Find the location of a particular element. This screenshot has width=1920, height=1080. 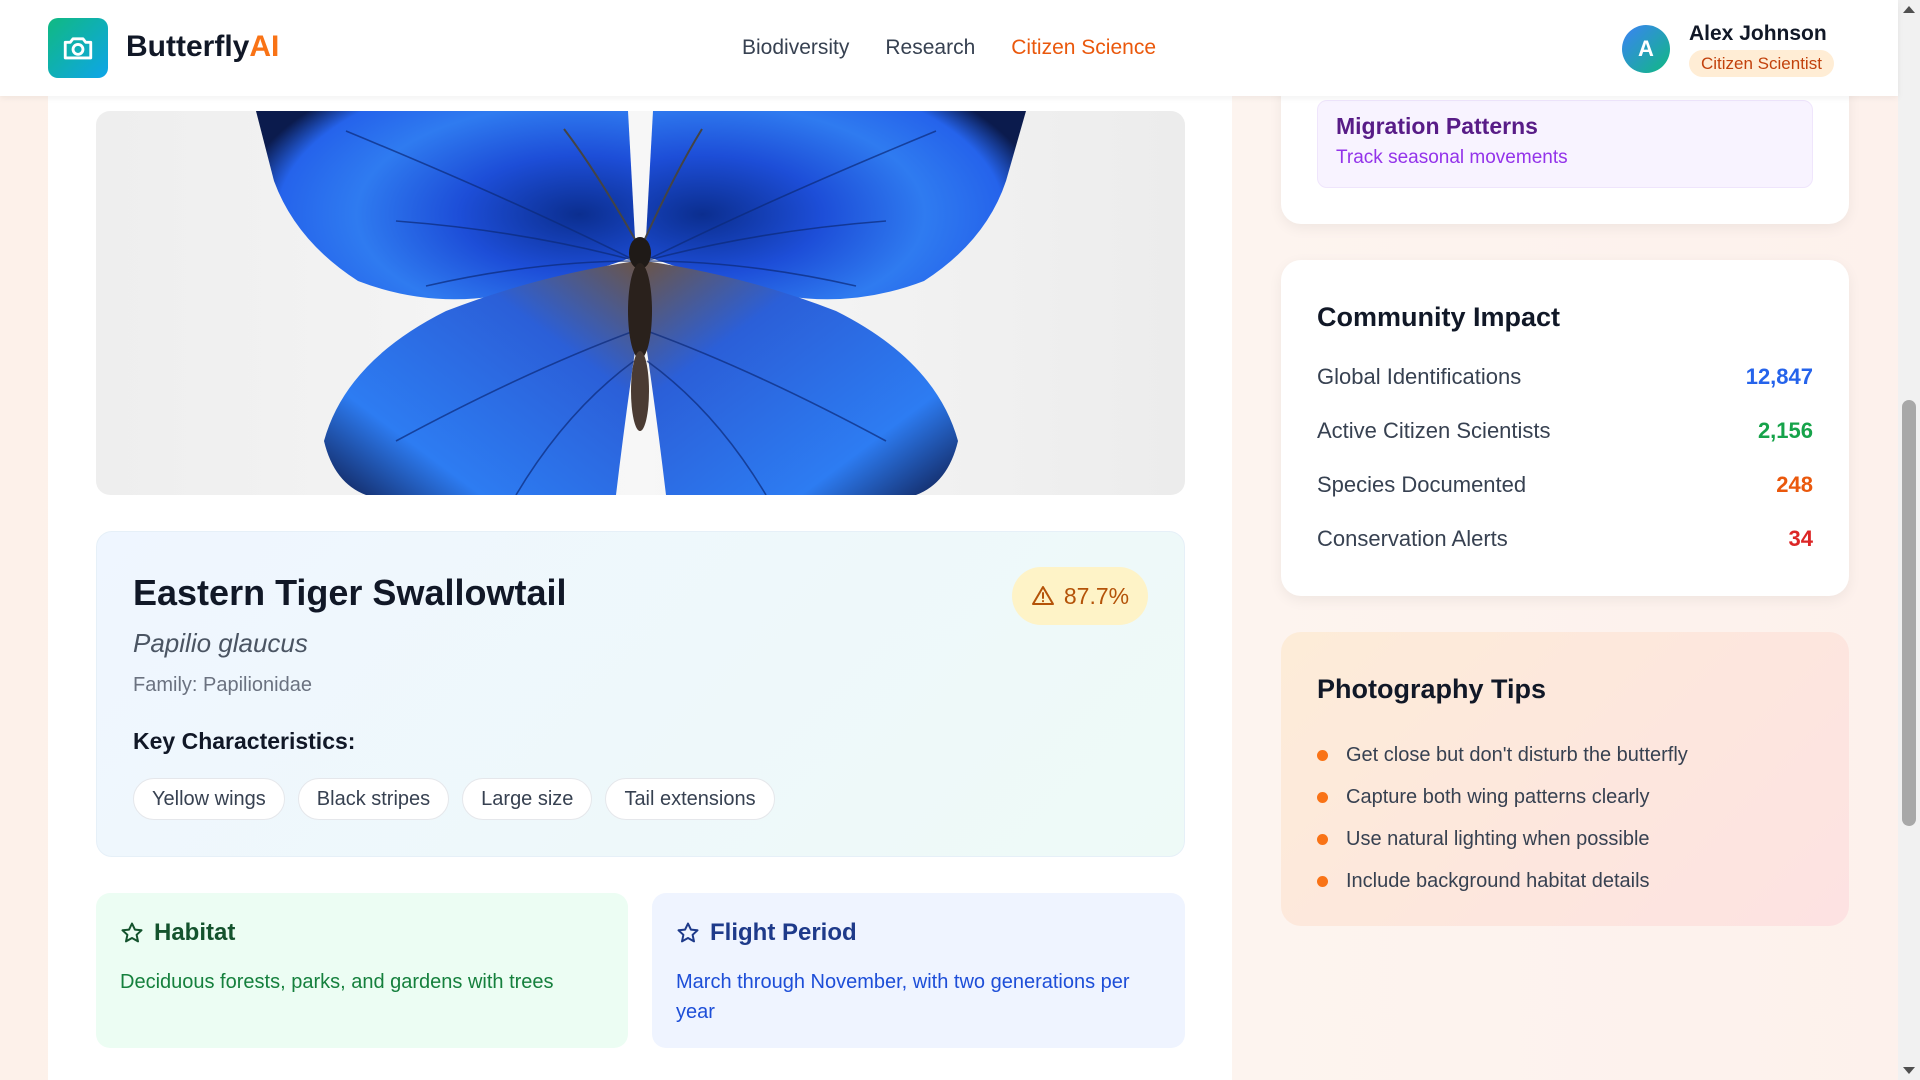

page-scrollbar is located at coordinates (1909, 540).